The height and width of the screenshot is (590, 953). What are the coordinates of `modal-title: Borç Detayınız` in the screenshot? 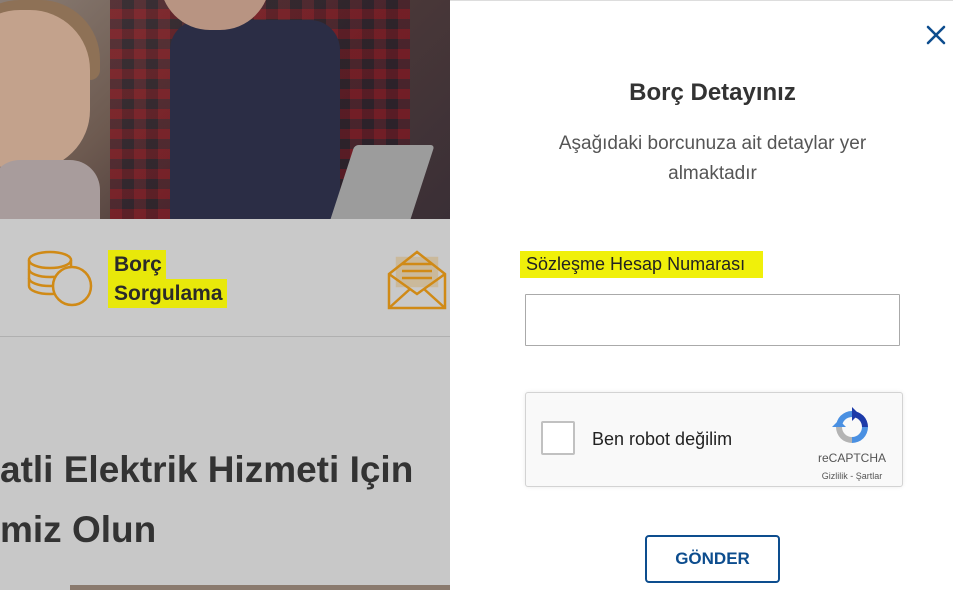 It's located at (712, 92).